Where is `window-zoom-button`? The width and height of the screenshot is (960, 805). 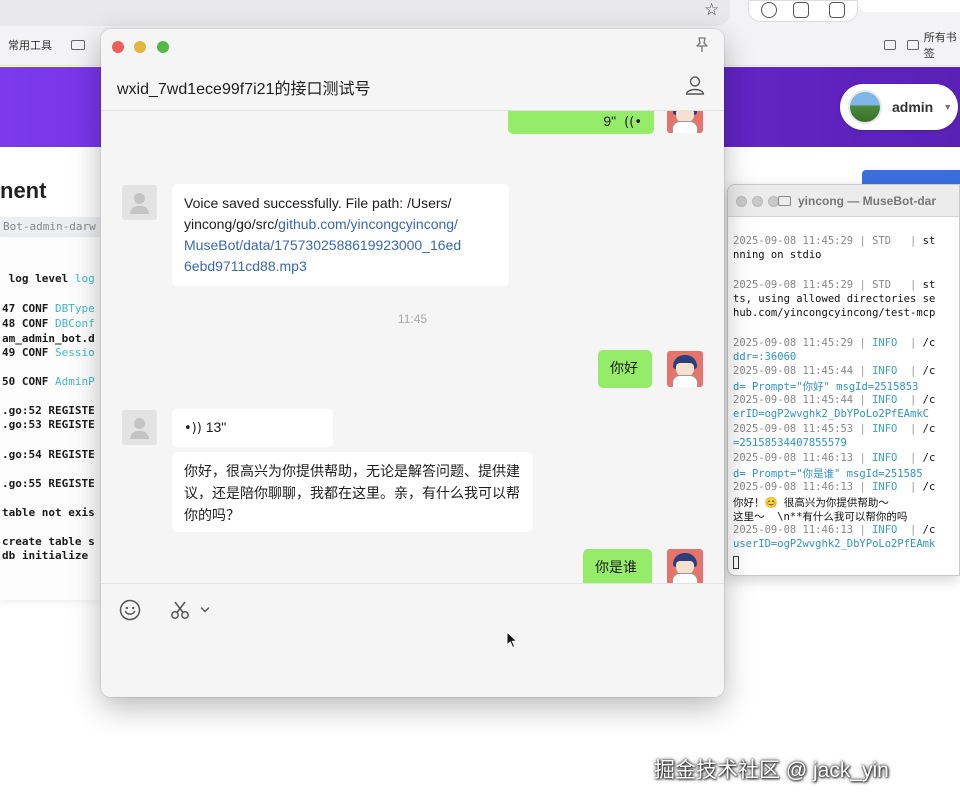 window-zoom-button is located at coordinates (163, 47).